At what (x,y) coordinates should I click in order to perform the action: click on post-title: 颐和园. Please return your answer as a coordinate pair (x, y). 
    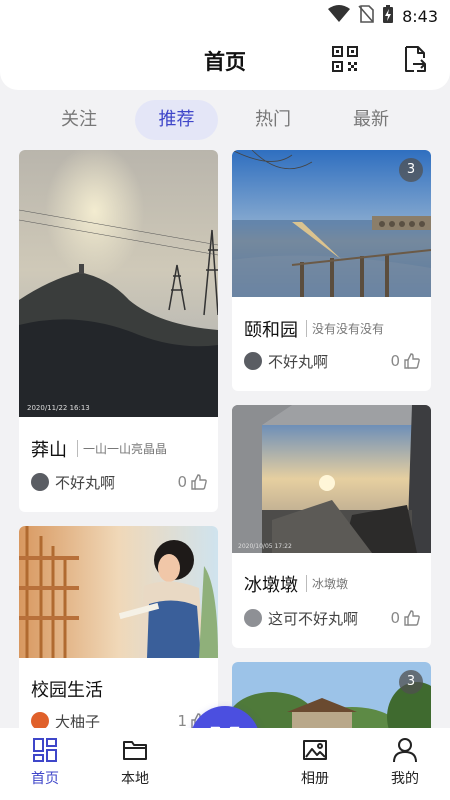
    Looking at the image, I should click on (271, 330).